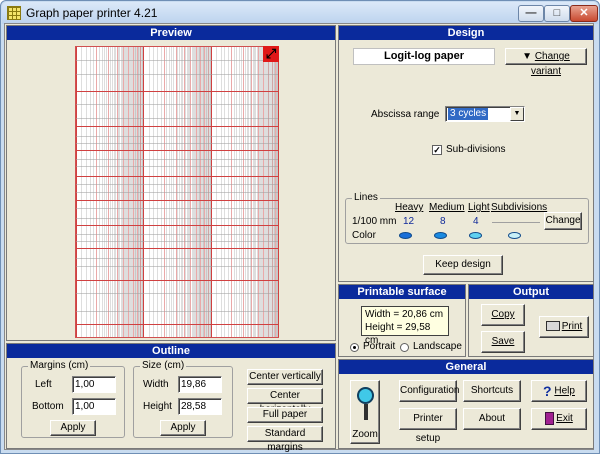 This screenshot has width=600, height=454. I want to click on subdivisions-checkbox: ✓, so click(437, 150).